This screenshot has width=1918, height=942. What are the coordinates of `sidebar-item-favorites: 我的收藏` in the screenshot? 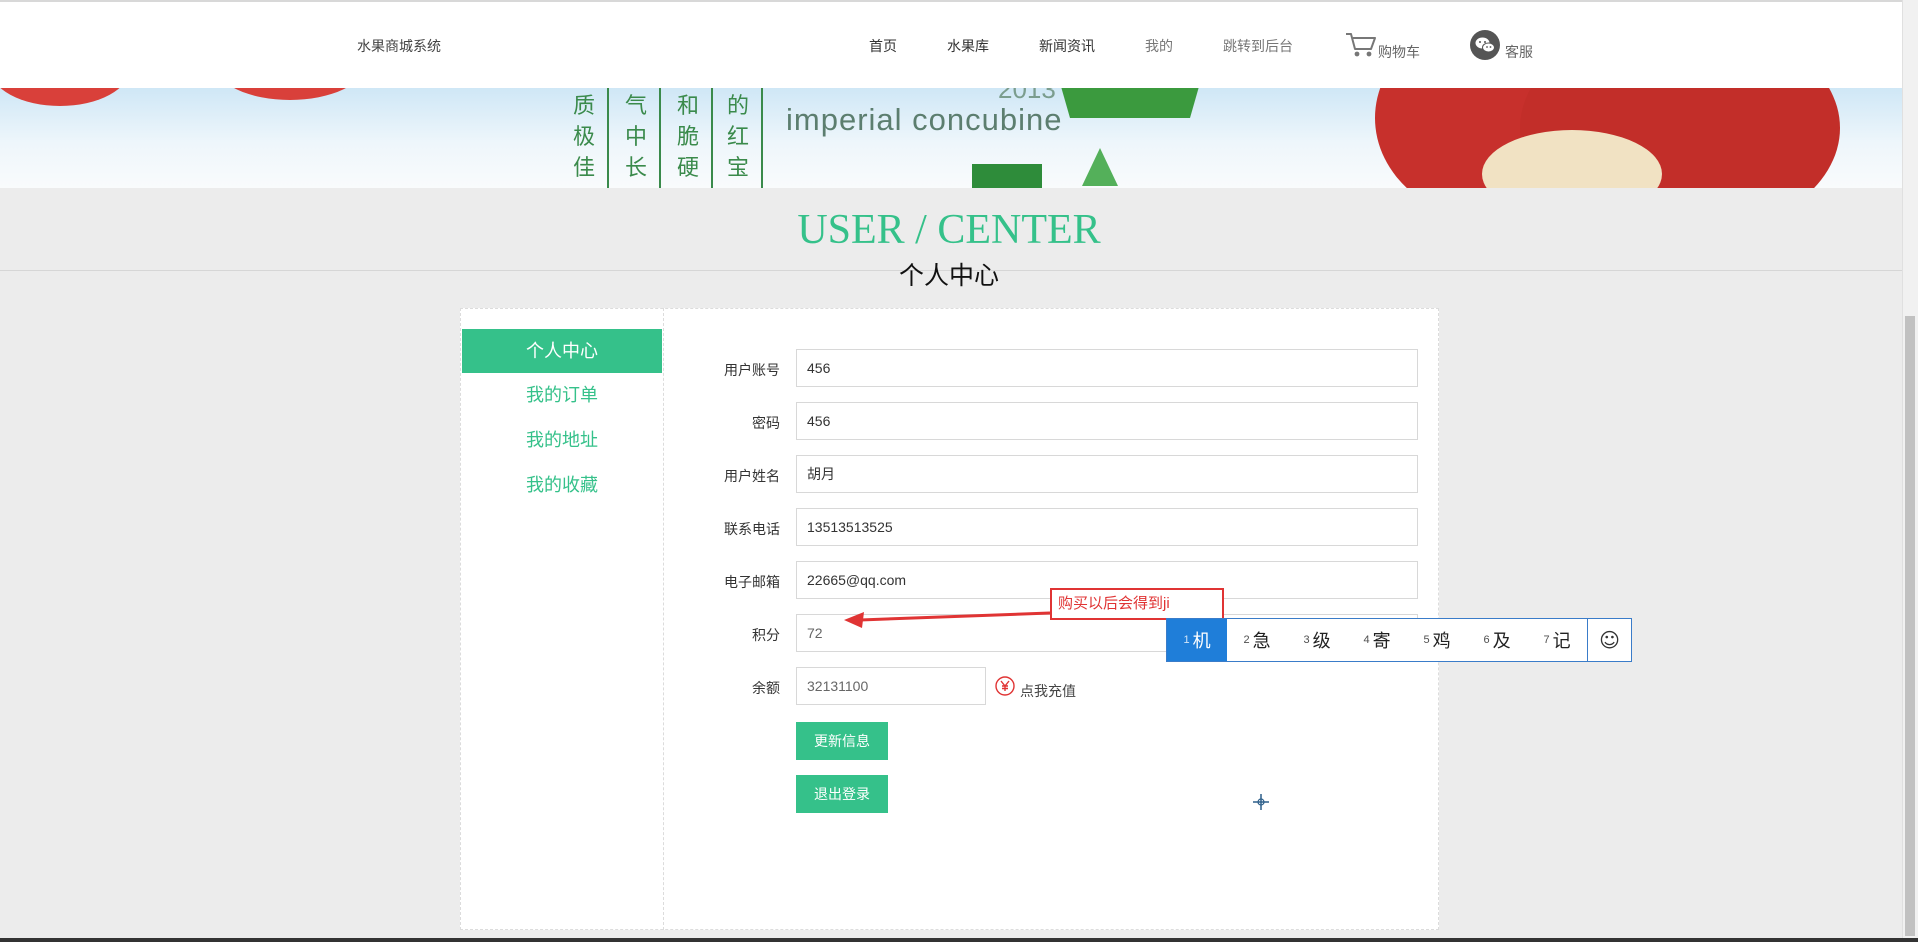 It's located at (562, 485).